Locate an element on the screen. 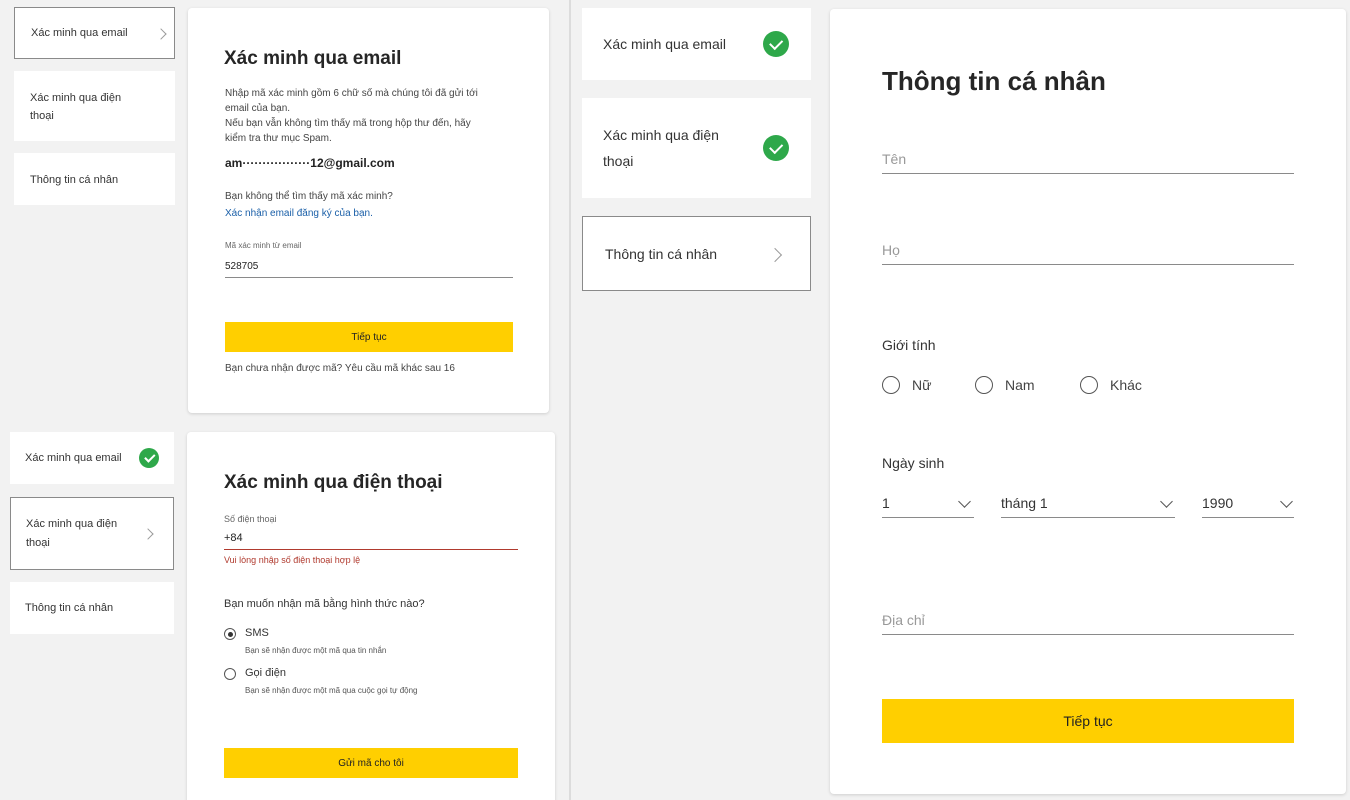  last-name-underline is located at coordinates (1088, 264).